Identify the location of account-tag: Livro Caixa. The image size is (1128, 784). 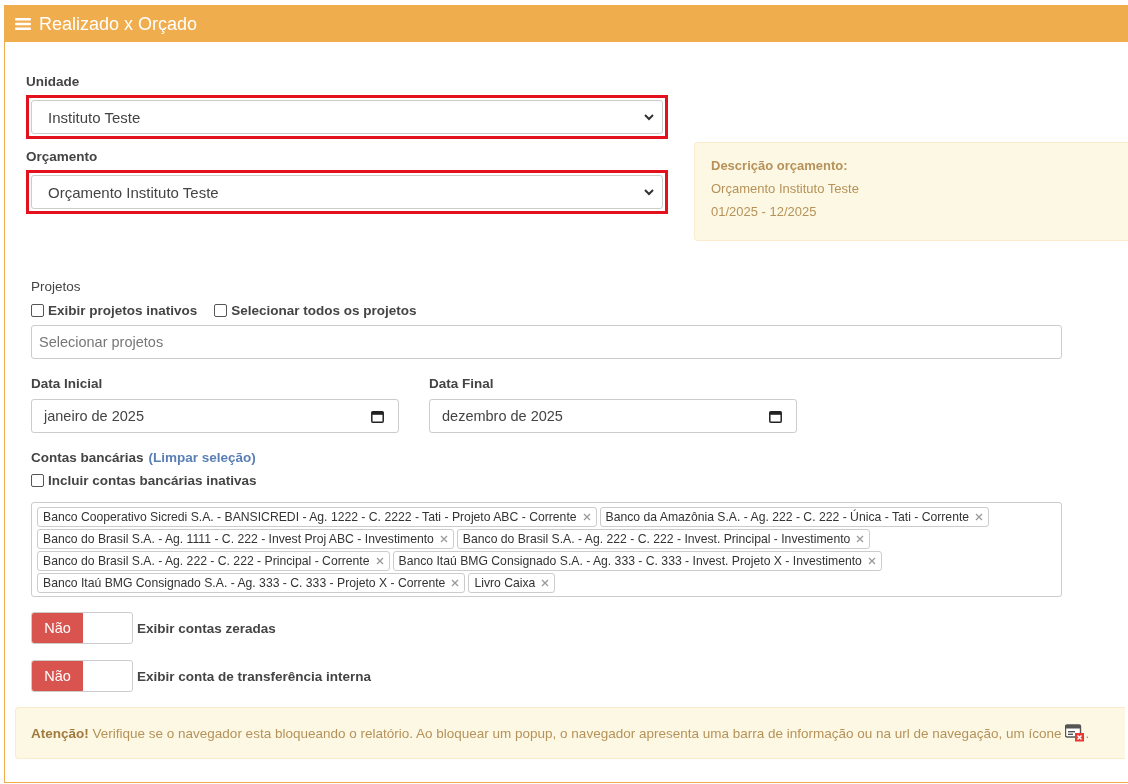
(512, 583).